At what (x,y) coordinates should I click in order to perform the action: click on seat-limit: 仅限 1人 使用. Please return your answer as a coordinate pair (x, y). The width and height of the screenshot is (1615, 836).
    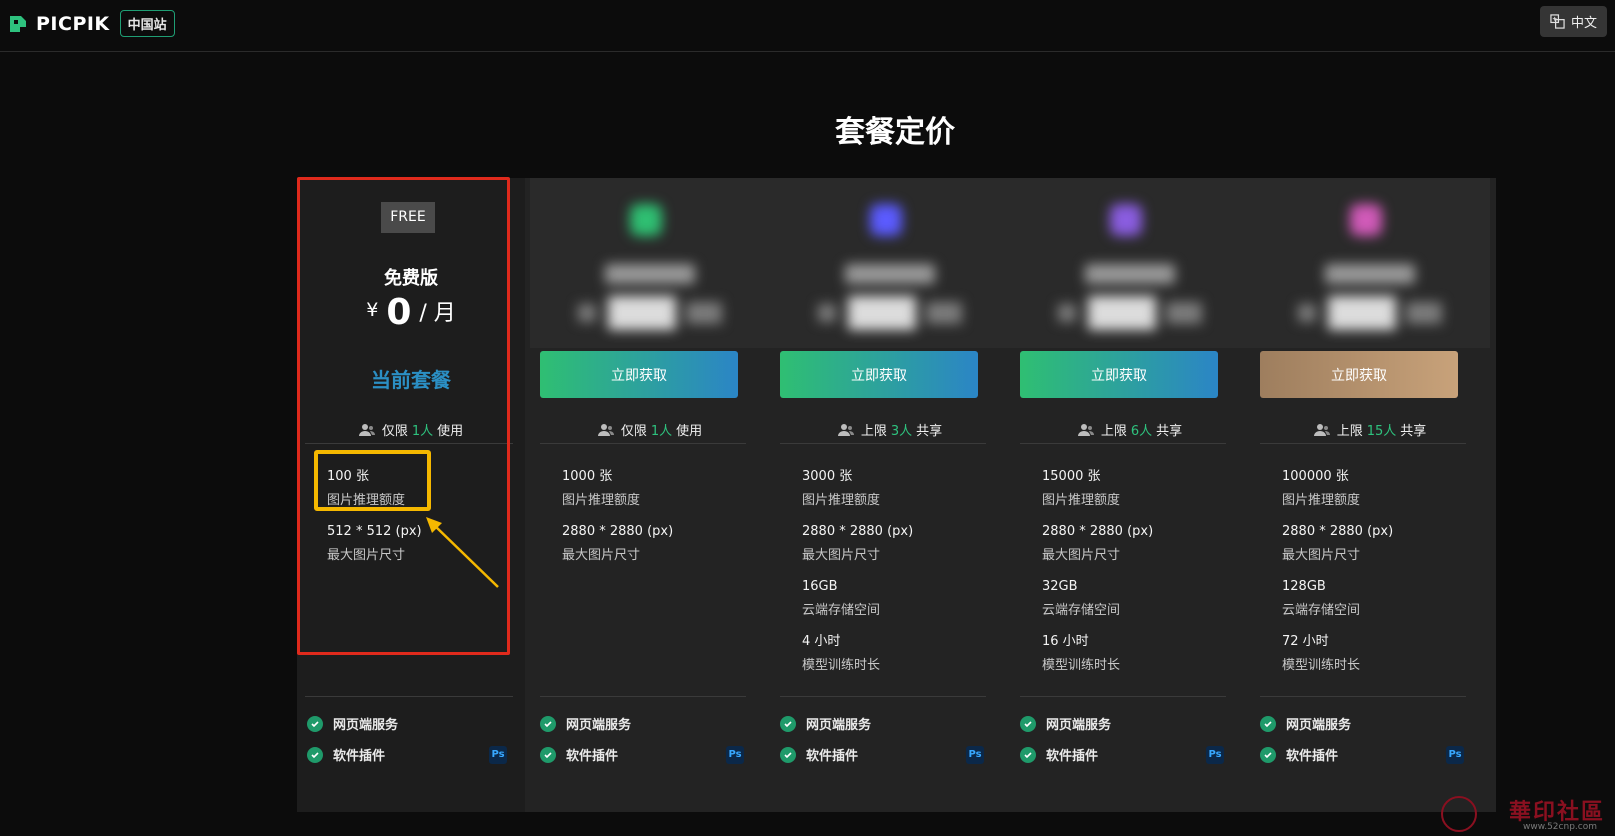
    Looking at the image, I should click on (411, 429).